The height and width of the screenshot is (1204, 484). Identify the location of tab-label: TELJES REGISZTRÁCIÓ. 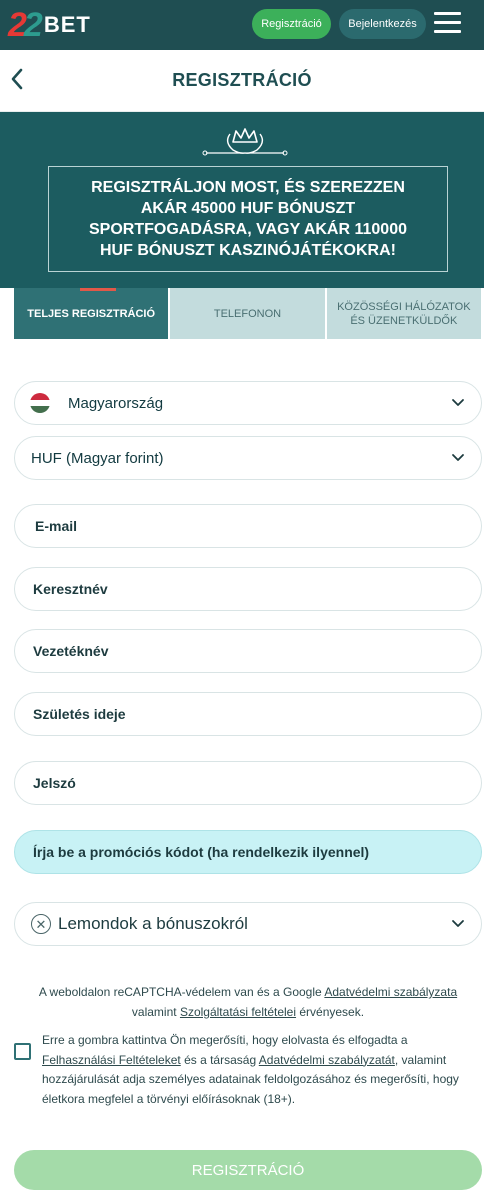
(91, 313).